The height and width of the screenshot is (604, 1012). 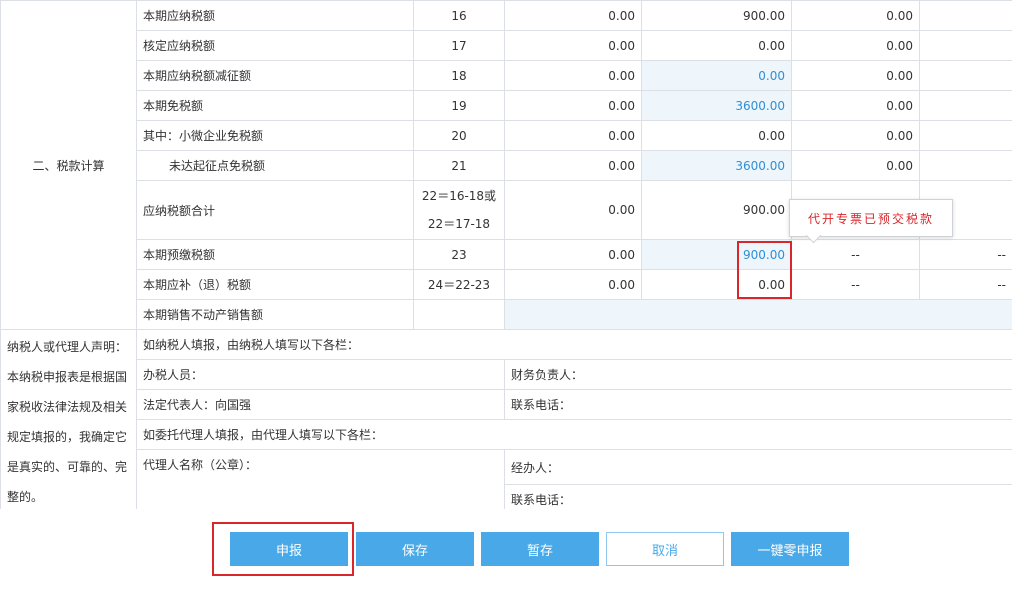 What do you see at coordinates (275, 284) in the screenshot?
I see `row-label: 本期应补（退）税额` at bounding box center [275, 284].